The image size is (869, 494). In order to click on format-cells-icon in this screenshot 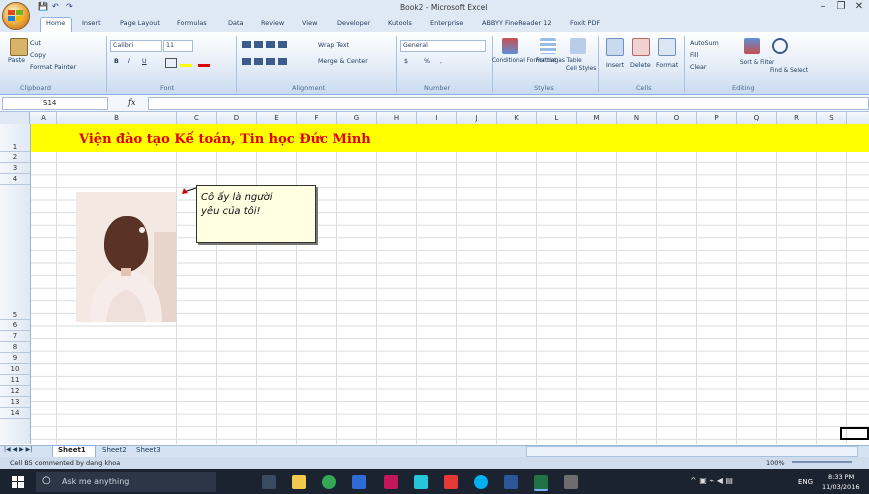, I will do `click(667, 47)`.